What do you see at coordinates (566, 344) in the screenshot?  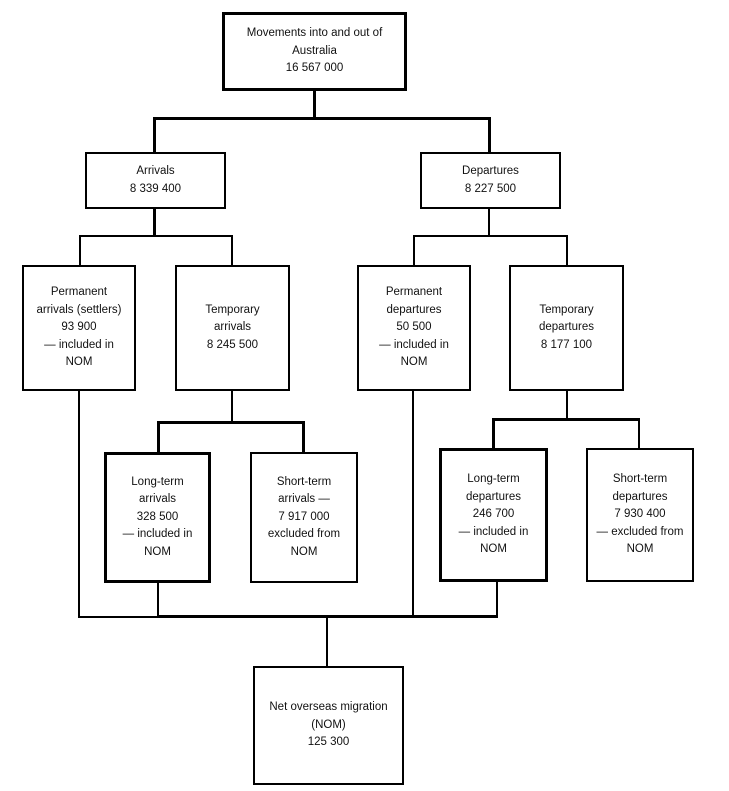 I see `node-text-line: 8 177 100` at bounding box center [566, 344].